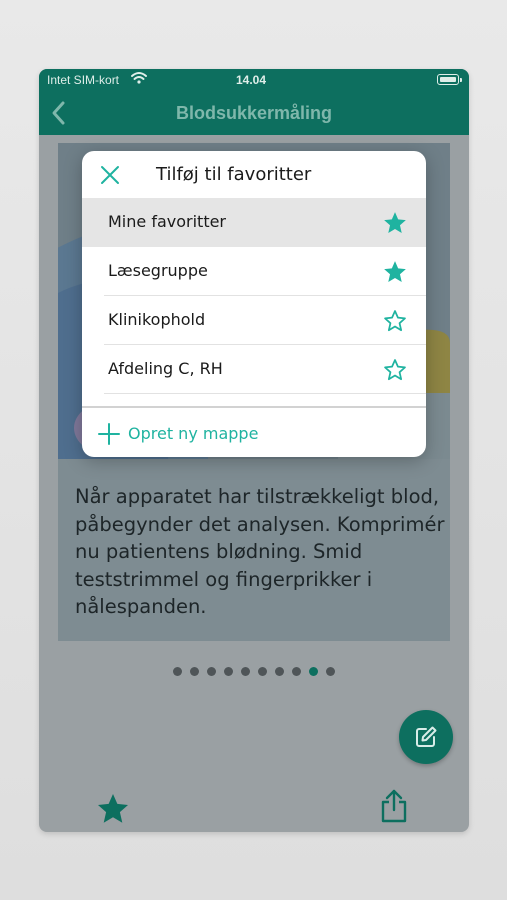  What do you see at coordinates (165, 368) in the screenshot?
I see `folder-label: Afdeling C, RH` at bounding box center [165, 368].